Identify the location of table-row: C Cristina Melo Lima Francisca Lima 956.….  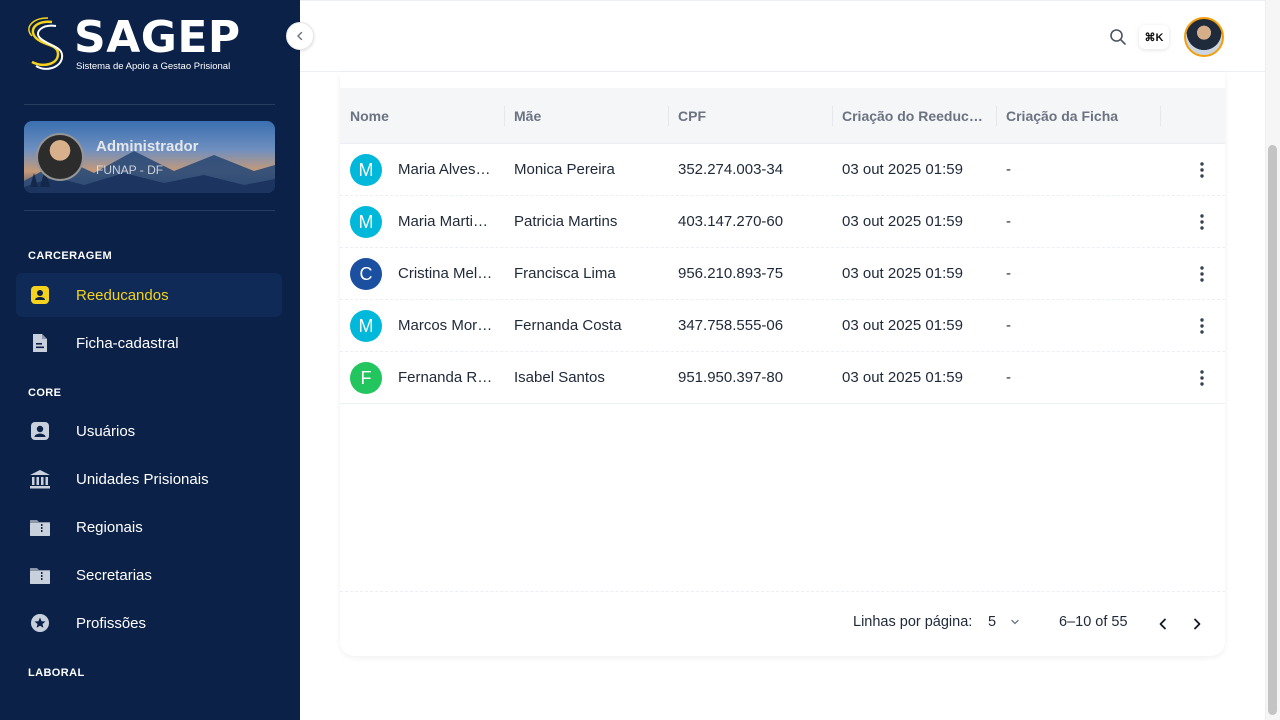
(782, 274).